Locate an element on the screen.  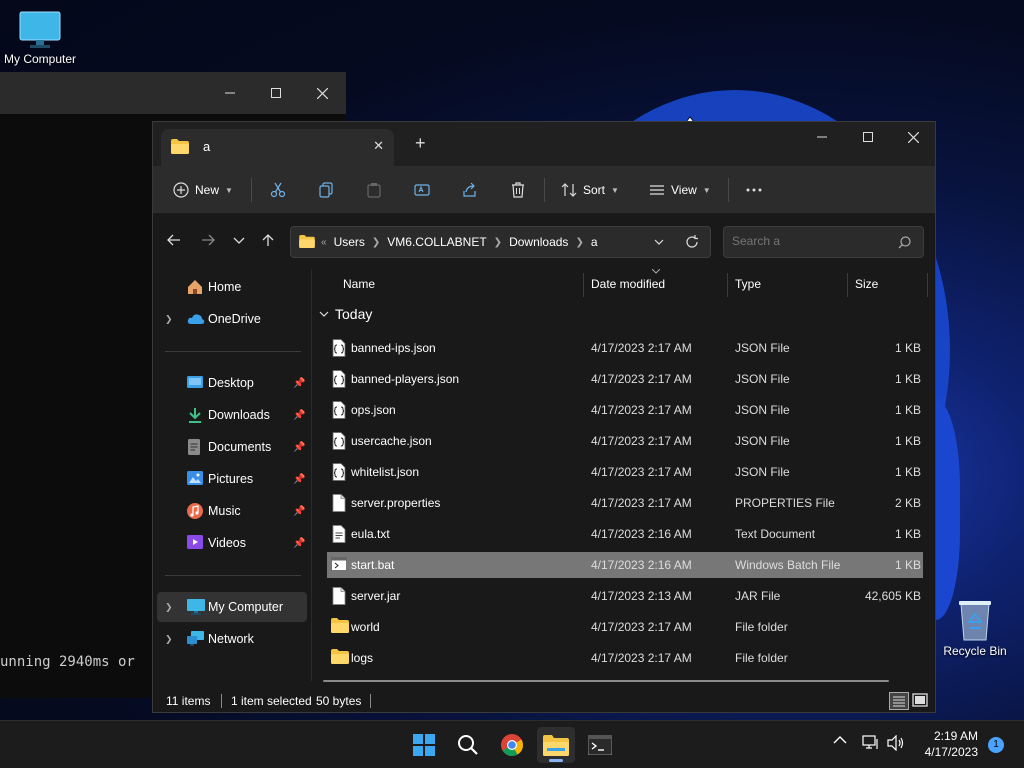
up-icon is located at coordinates (268, 240).